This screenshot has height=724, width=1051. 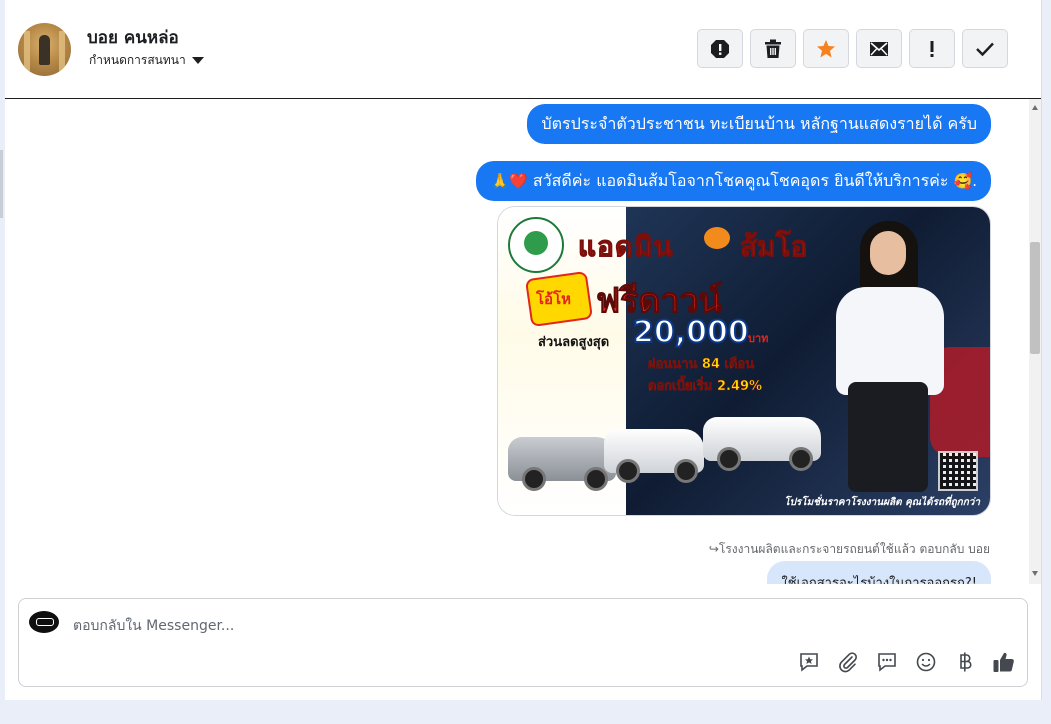 I want to click on mail-icon, so click(x=879, y=48).